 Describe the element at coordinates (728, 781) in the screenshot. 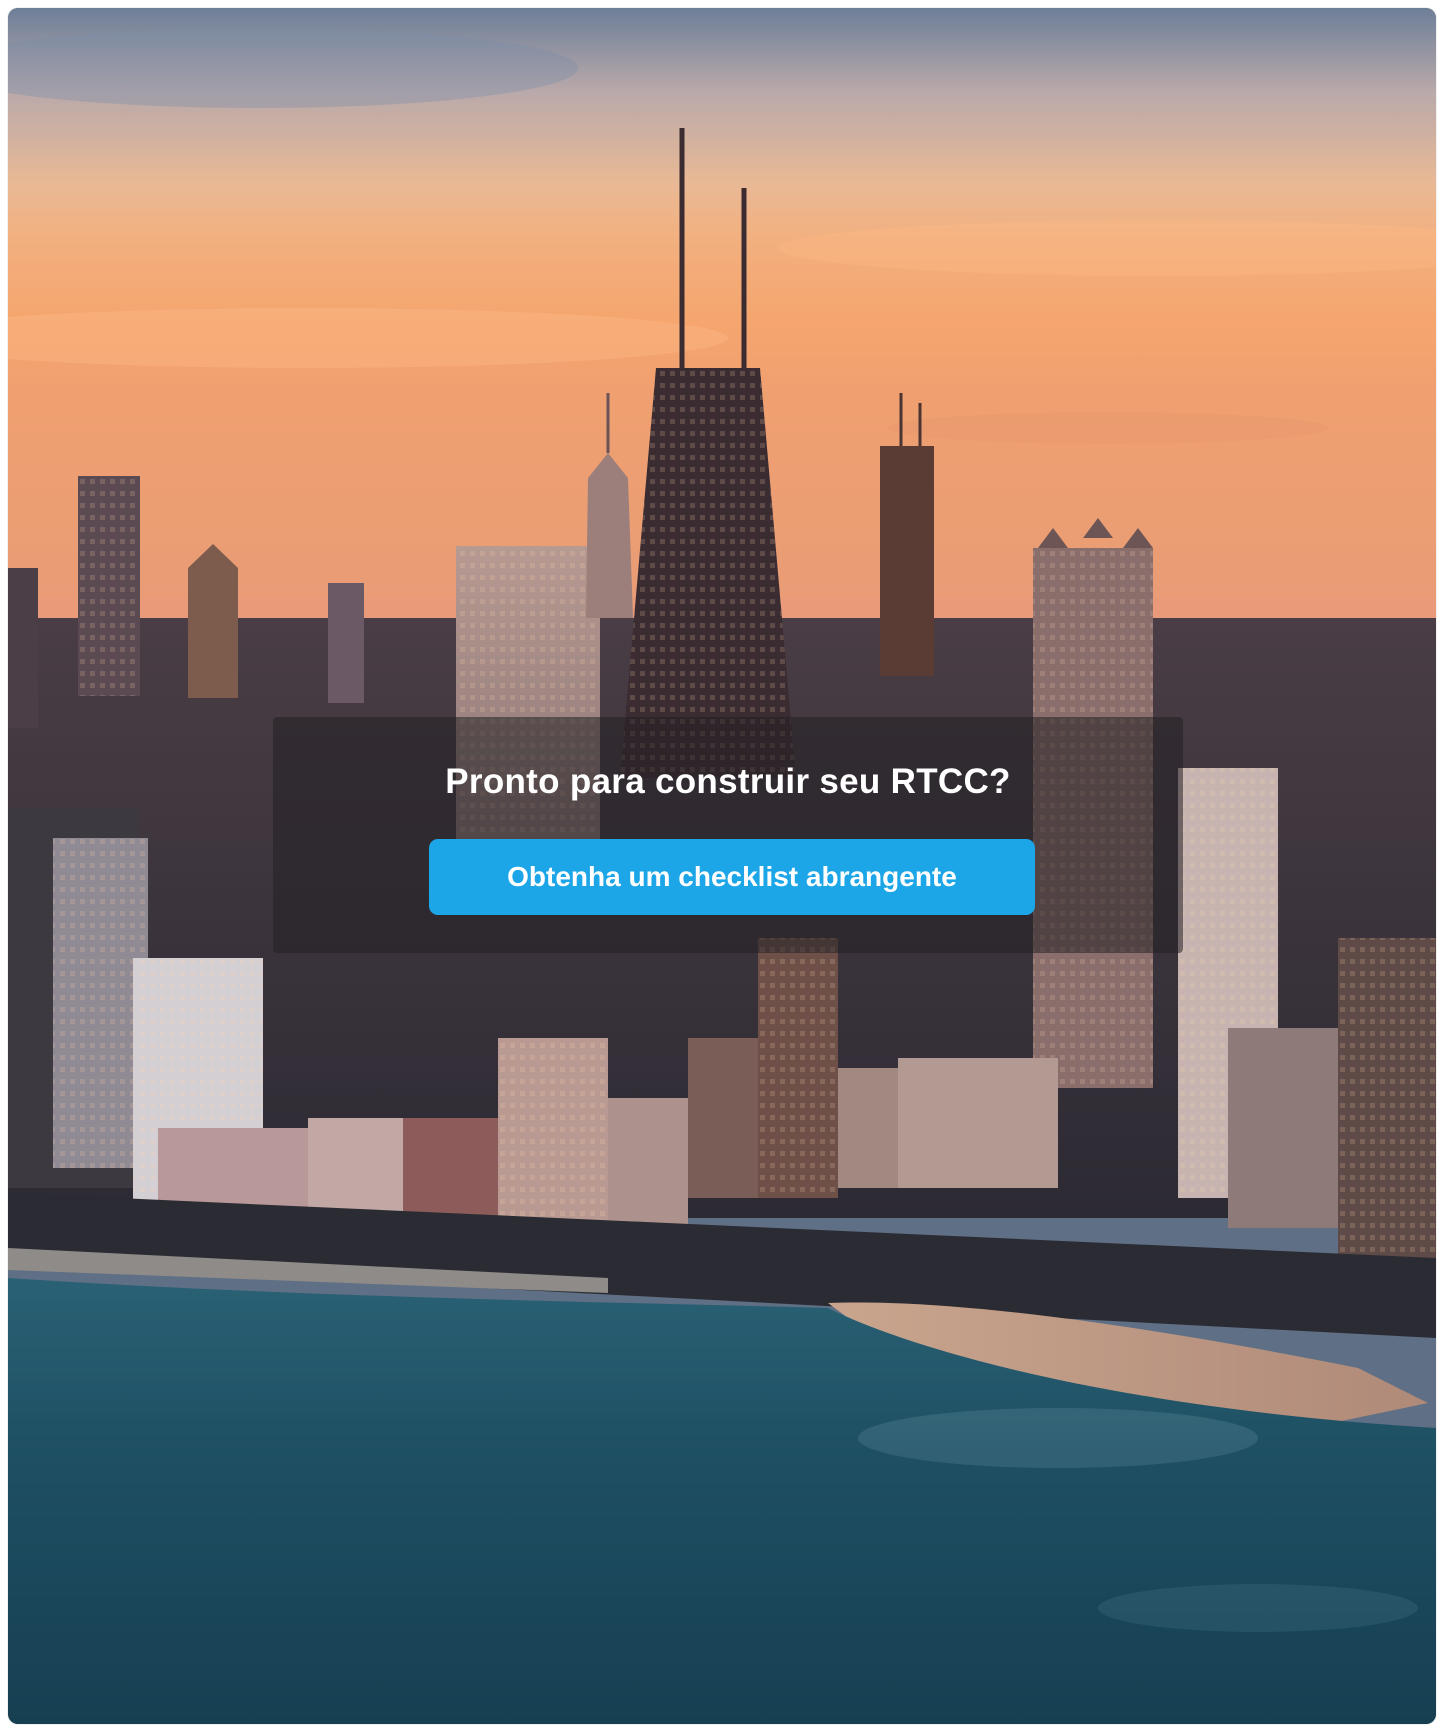

I see `cta-headline: Pronto para construir seu RTCC?` at that location.